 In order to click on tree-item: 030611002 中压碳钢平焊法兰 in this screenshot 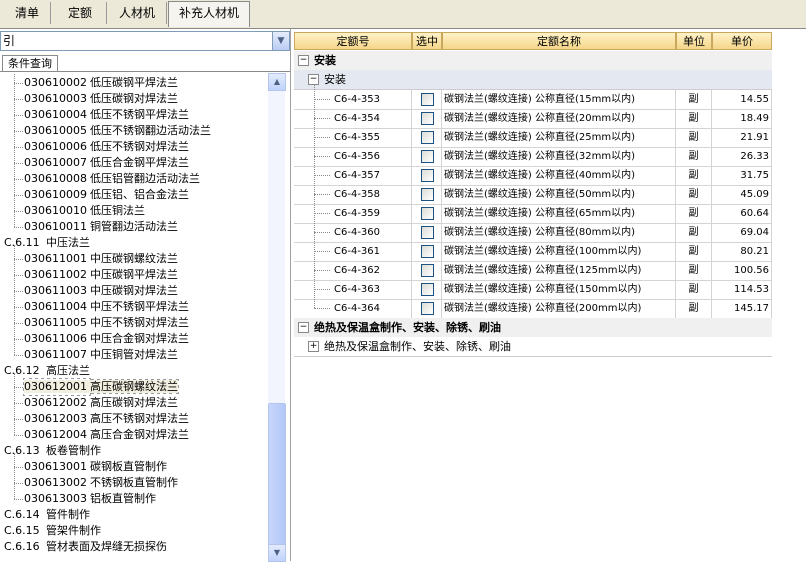, I will do `click(101, 275)`.